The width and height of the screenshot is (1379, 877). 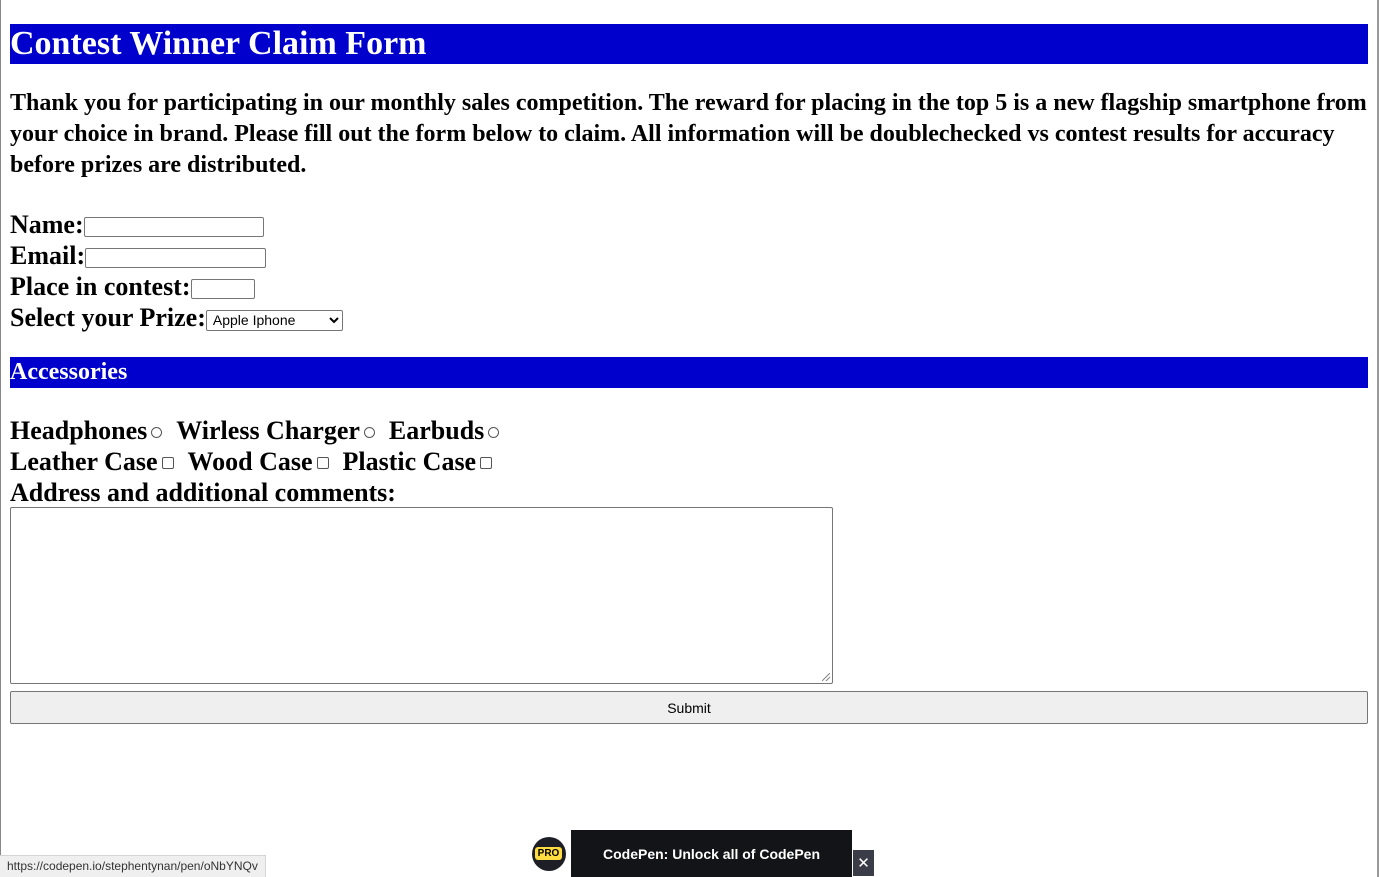 I want to click on prize-row: Select your Prize: Apple Iphone, so click(x=176, y=317).